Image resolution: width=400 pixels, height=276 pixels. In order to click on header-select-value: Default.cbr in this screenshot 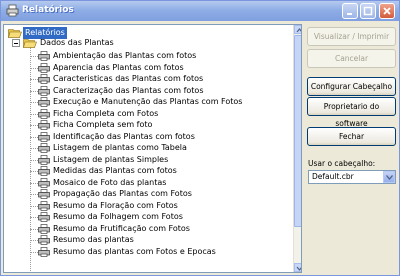, I will do `click(333, 176)`.